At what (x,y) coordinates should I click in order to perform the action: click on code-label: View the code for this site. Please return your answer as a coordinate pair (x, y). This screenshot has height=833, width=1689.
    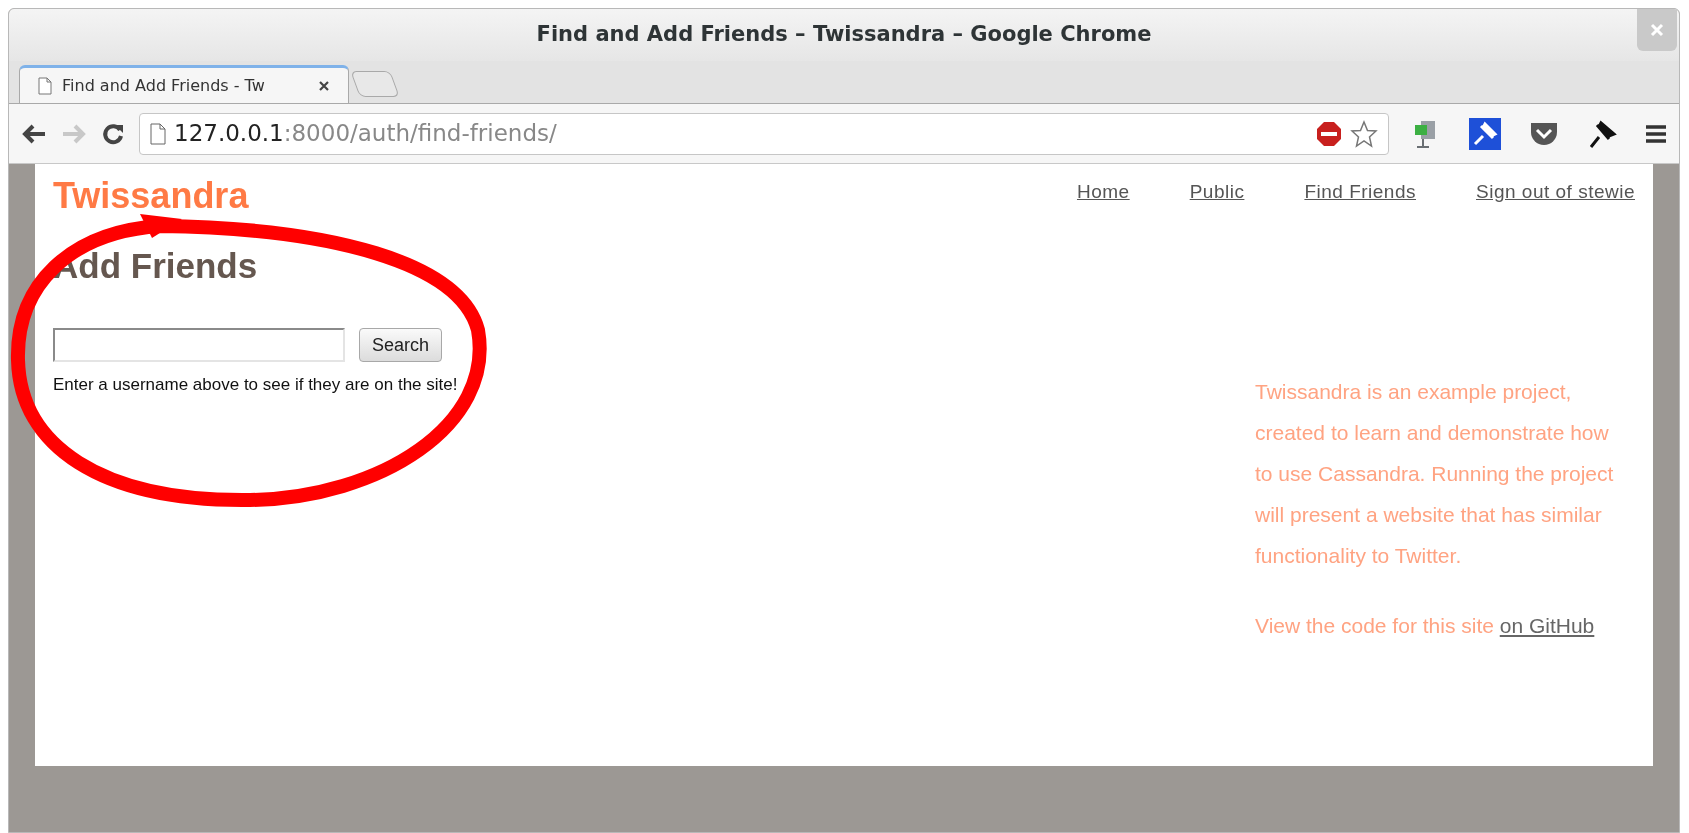
    Looking at the image, I should click on (1374, 625).